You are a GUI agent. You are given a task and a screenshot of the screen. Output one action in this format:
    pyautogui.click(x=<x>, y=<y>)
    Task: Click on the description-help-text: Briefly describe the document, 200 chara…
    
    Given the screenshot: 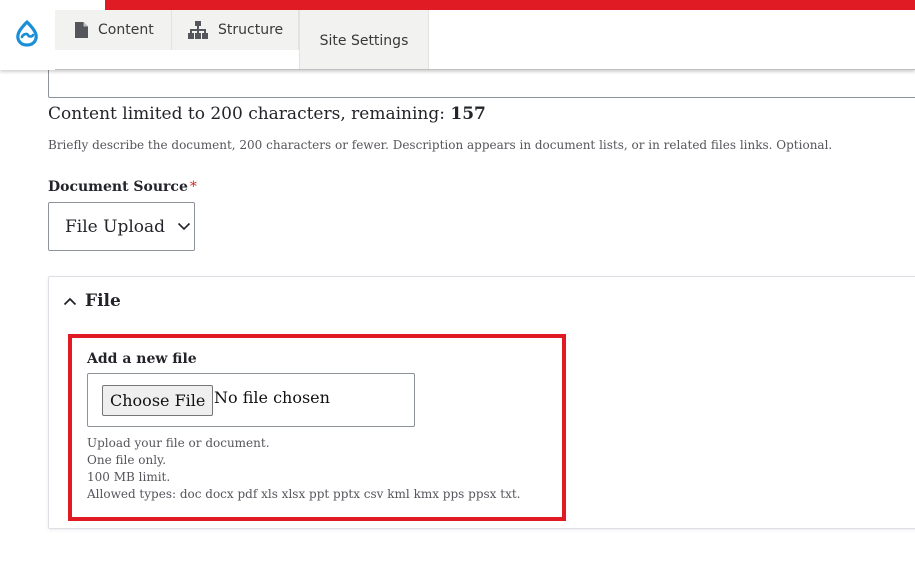 What is the action you would take?
    pyautogui.click(x=440, y=145)
    